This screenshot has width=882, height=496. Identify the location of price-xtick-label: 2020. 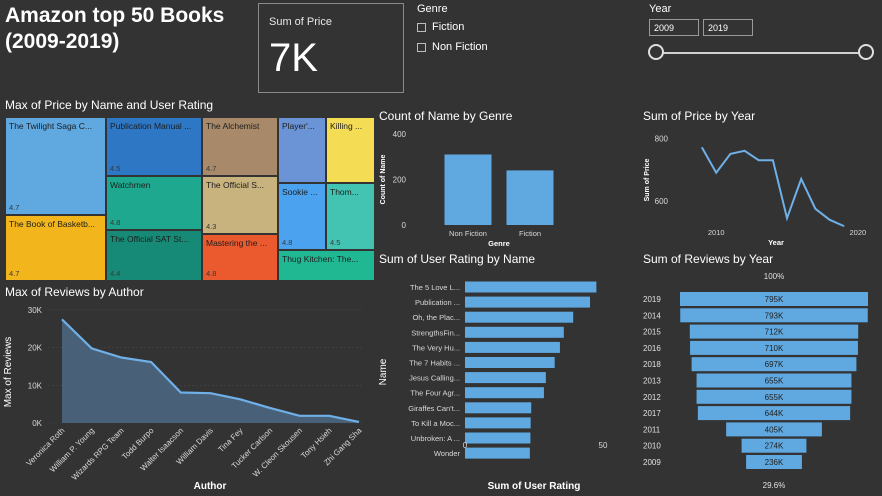
(857, 232).